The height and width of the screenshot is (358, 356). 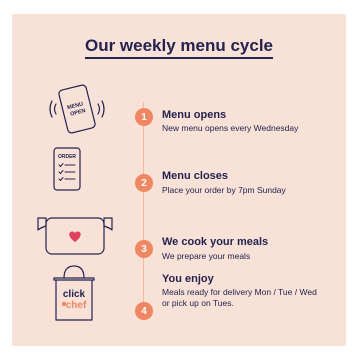 What do you see at coordinates (230, 128) in the screenshot?
I see `step-description: New menu opens every Wednesday` at bounding box center [230, 128].